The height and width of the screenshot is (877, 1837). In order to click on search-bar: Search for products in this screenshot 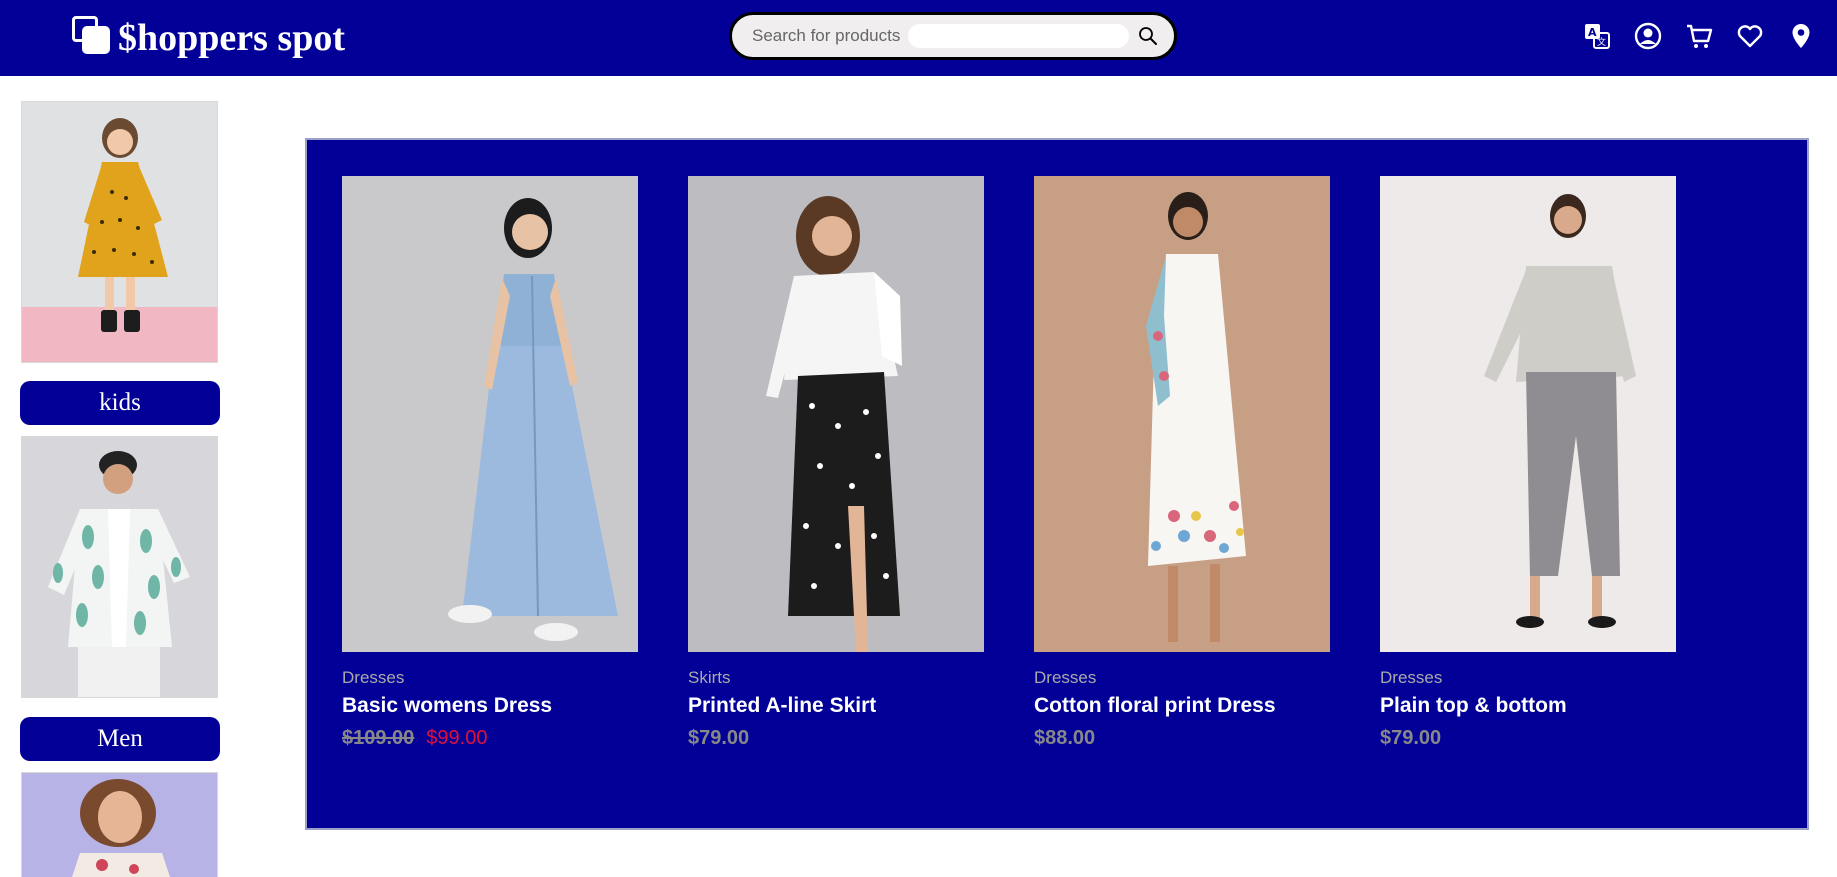, I will do `click(953, 36)`.